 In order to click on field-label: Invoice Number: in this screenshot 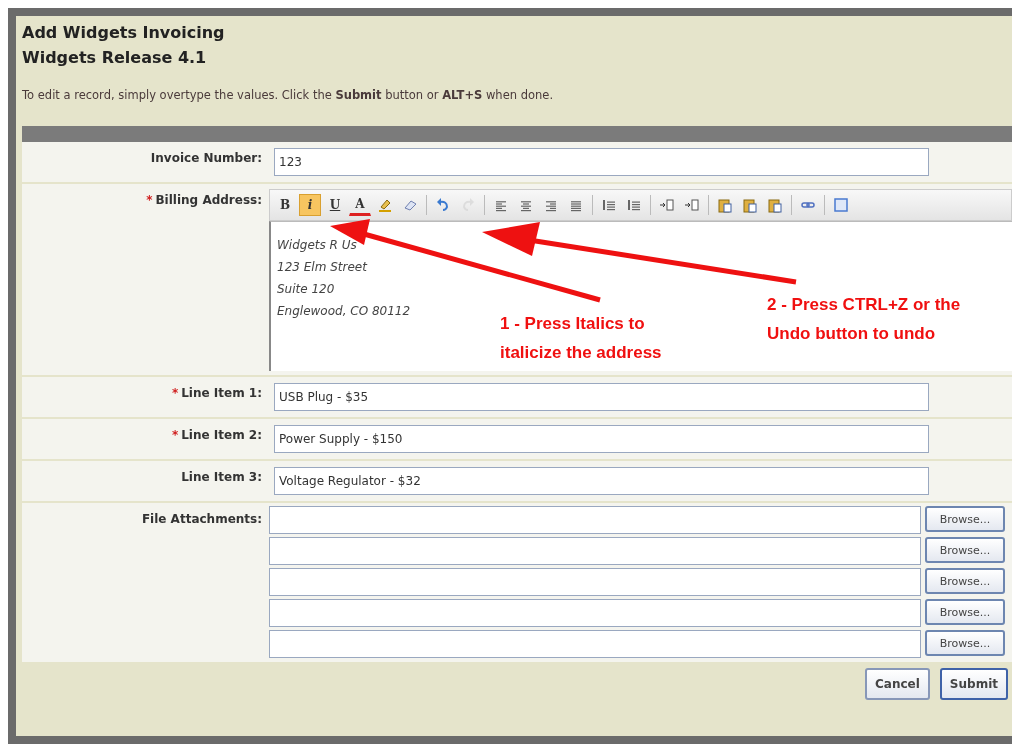, I will do `click(206, 158)`.